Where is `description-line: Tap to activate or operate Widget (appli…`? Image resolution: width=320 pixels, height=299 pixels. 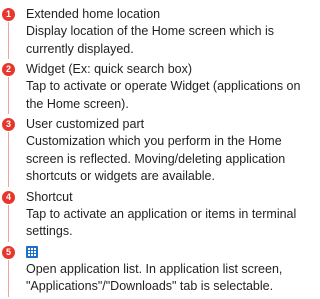
description-line: Tap to activate or operate Widget (appli… is located at coordinates (163, 86).